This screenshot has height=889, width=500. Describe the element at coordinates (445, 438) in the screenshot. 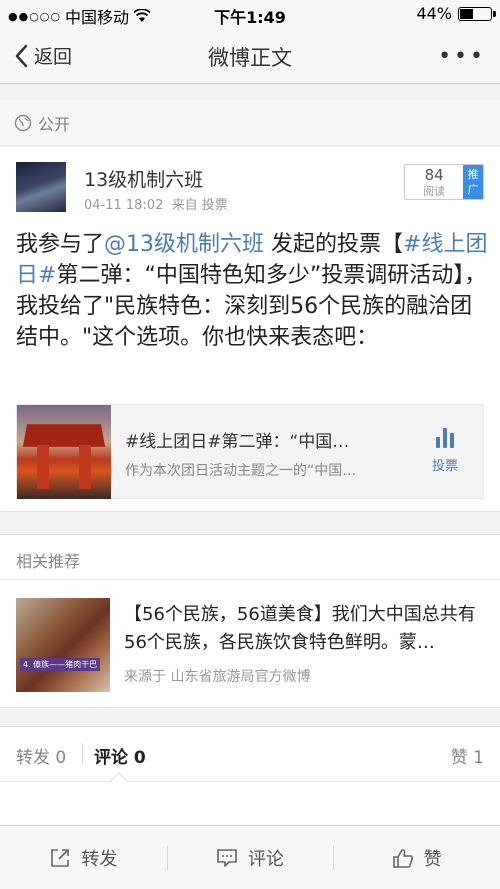

I see `bar-chart-icon` at that location.